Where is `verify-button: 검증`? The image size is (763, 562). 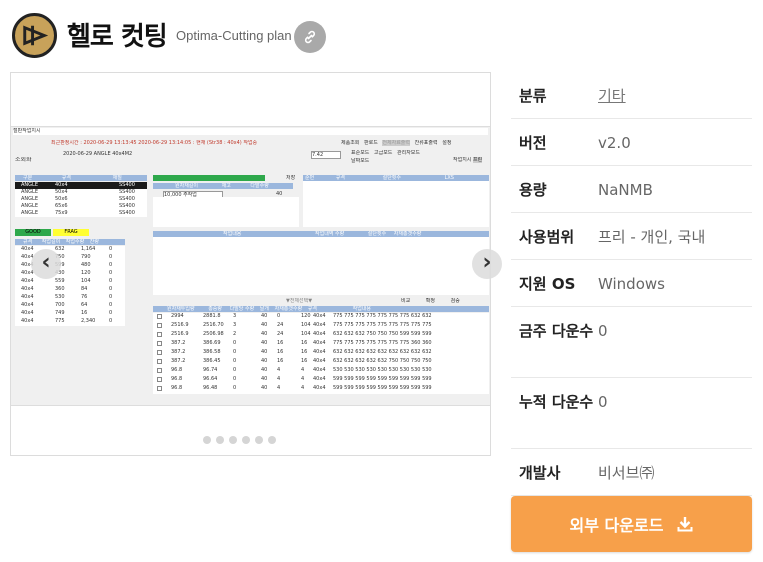 verify-button: 검증 is located at coordinates (455, 301).